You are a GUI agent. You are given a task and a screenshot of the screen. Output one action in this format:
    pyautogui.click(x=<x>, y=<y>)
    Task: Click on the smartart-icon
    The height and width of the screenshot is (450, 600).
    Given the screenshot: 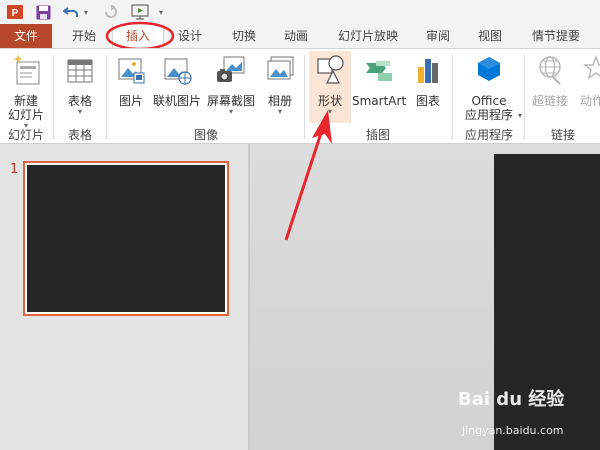 What is the action you would take?
    pyautogui.click(x=379, y=71)
    